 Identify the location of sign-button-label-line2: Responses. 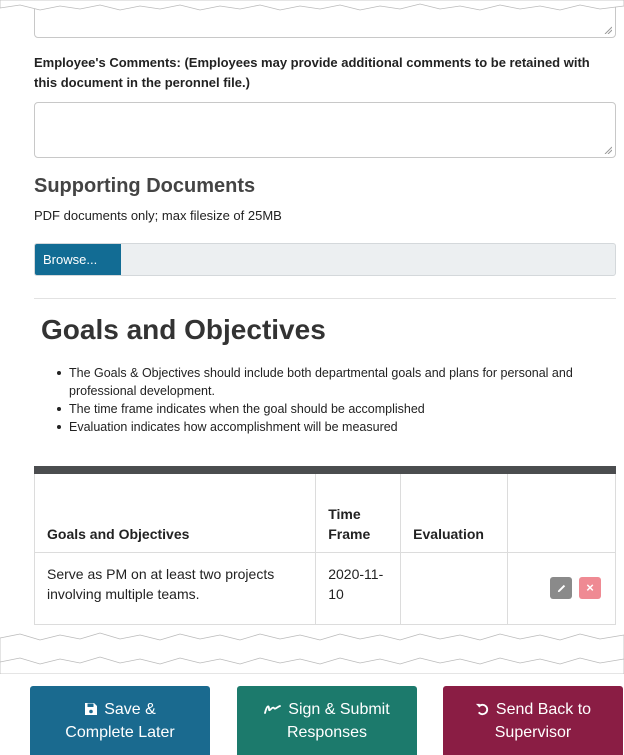
(327, 732).